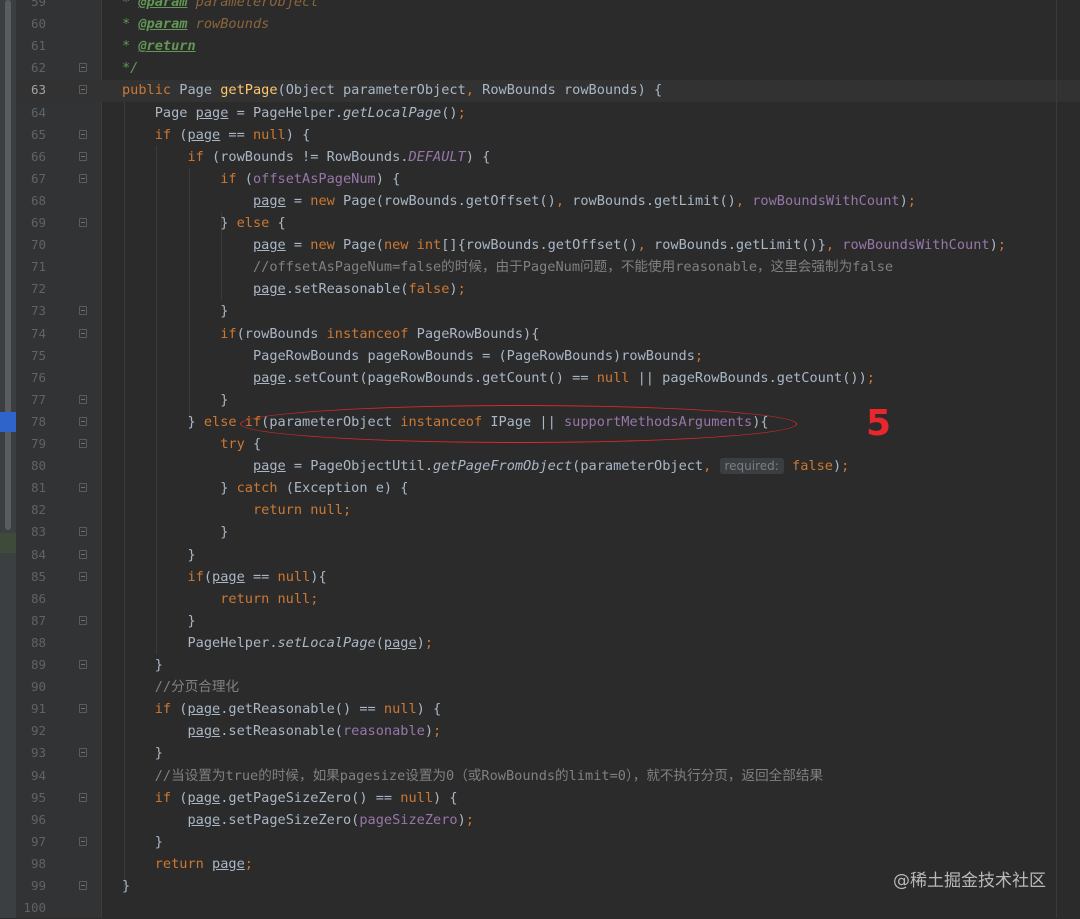  What do you see at coordinates (478, 156) in the screenshot?
I see `code-token: ) {` at bounding box center [478, 156].